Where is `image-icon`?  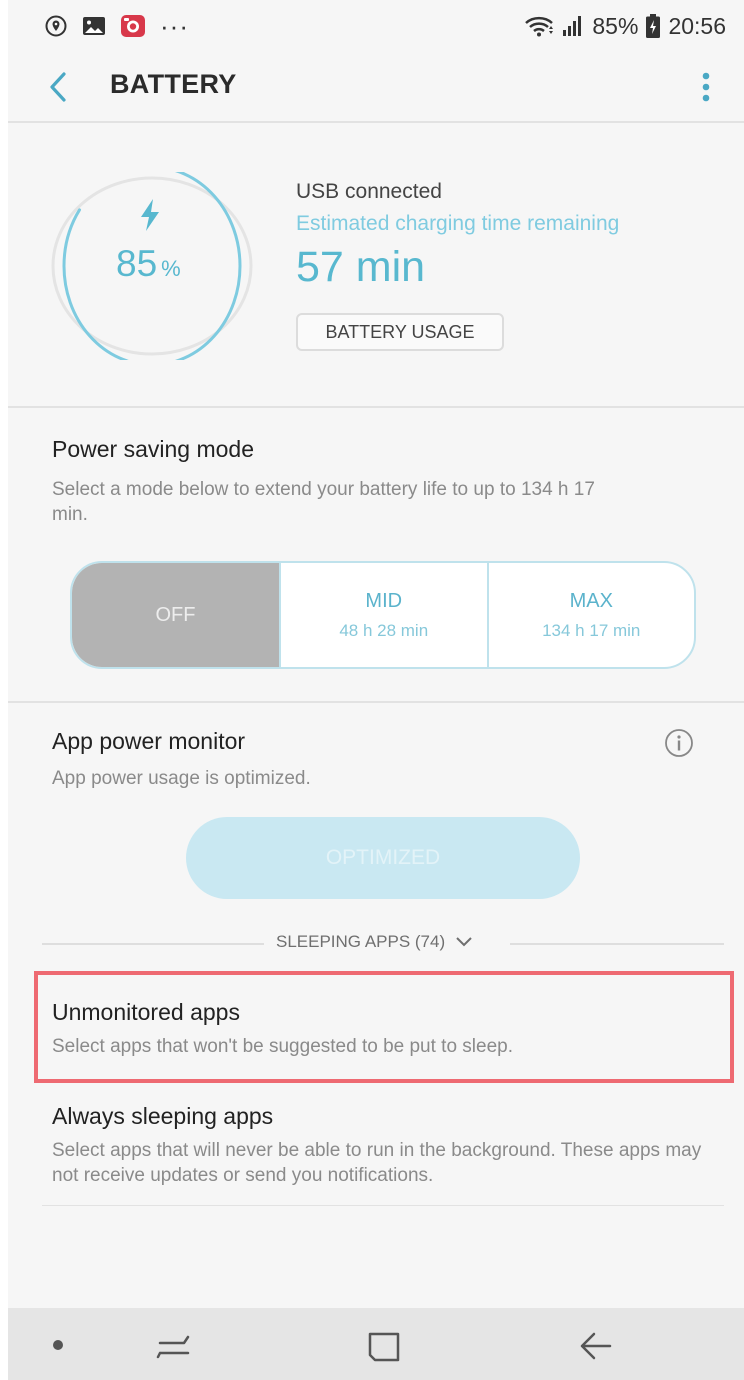 image-icon is located at coordinates (94, 26).